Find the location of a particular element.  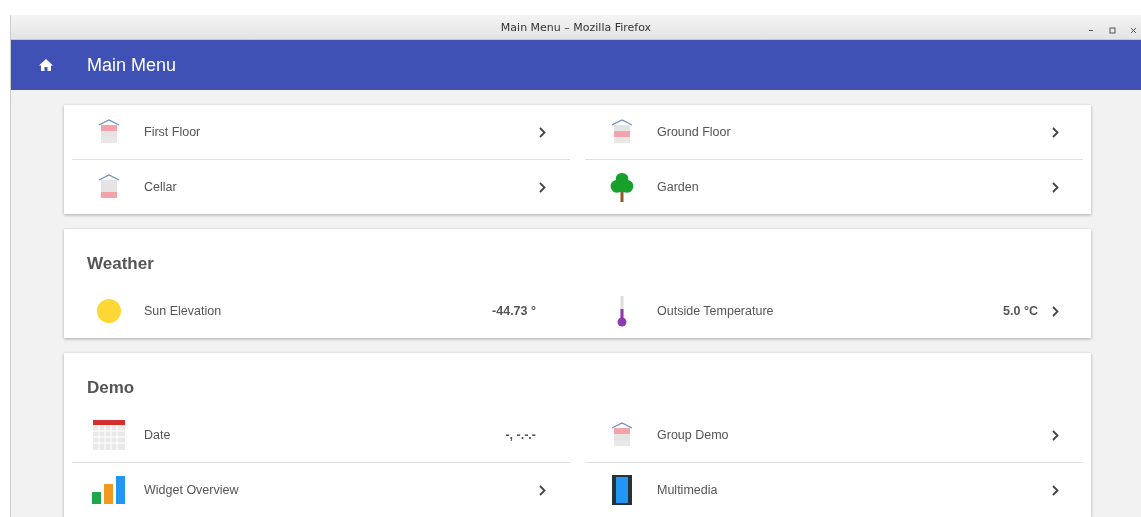

item-label: Widget Overview is located at coordinates (192, 490).